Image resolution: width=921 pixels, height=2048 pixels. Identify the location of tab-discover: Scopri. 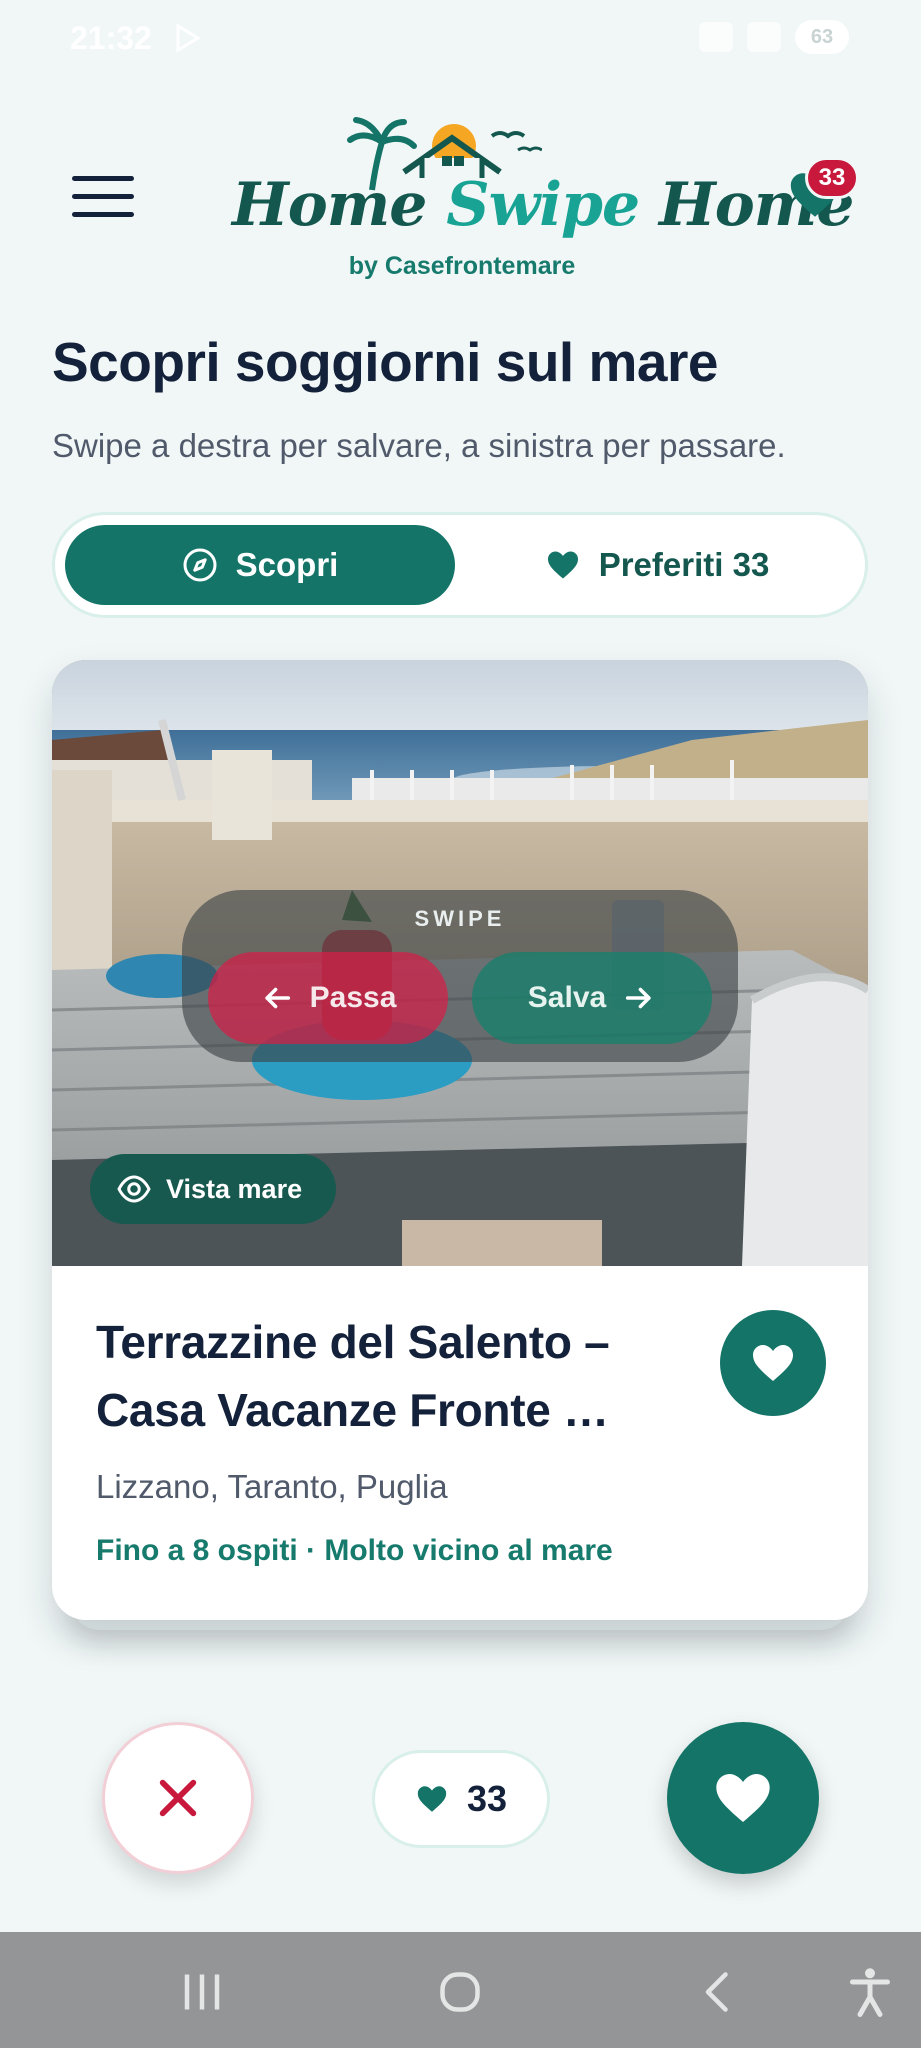
(260, 565).